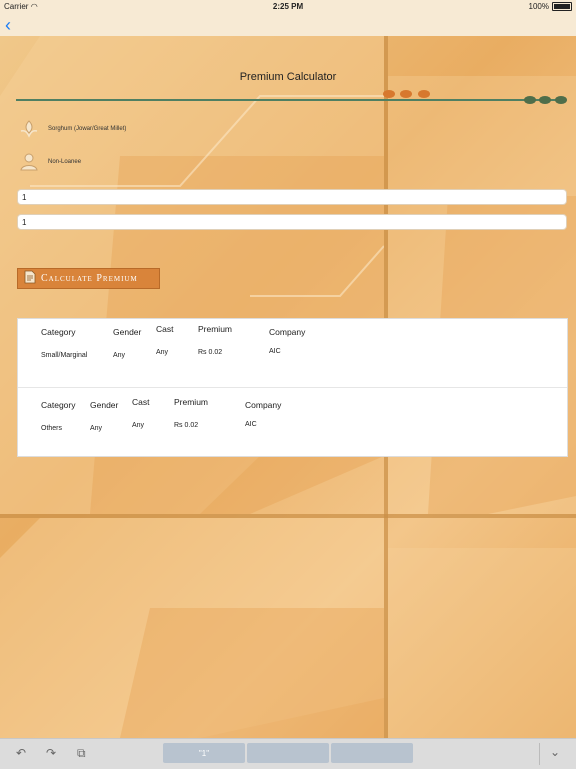  Describe the element at coordinates (21, 753) in the screenshot. I see `undo-icon: ↶` at that location.